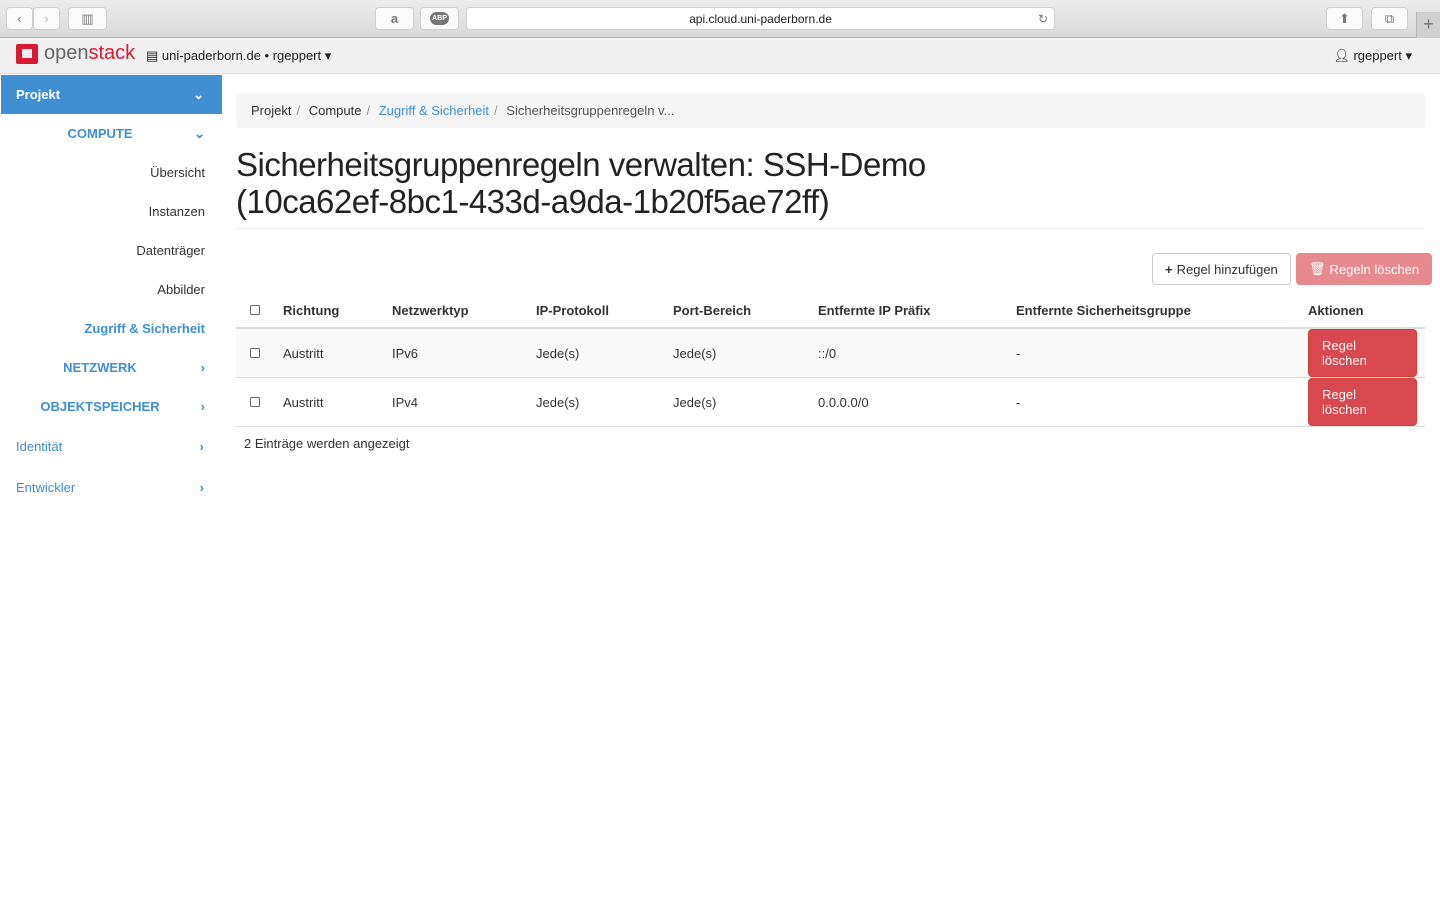  What do you see at coordinates (335, 110) in the screenshot?
I see `breadcrumb-compute: Compute` at bounding box center [335, 110].